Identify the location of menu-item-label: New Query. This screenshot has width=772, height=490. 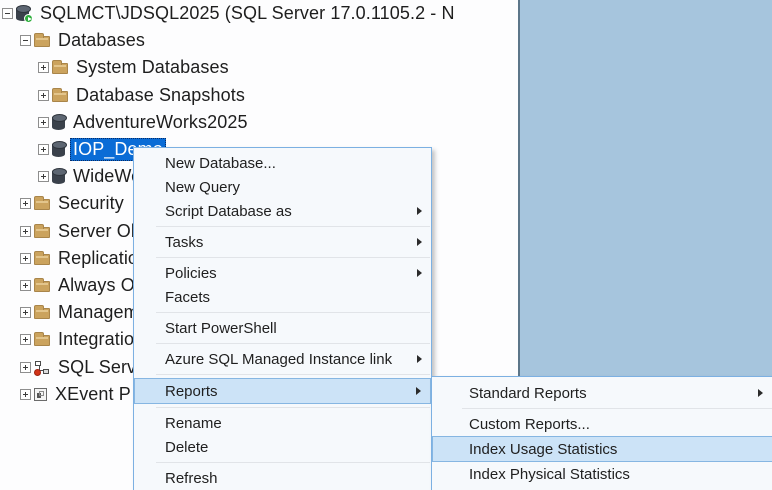
(203, 187).